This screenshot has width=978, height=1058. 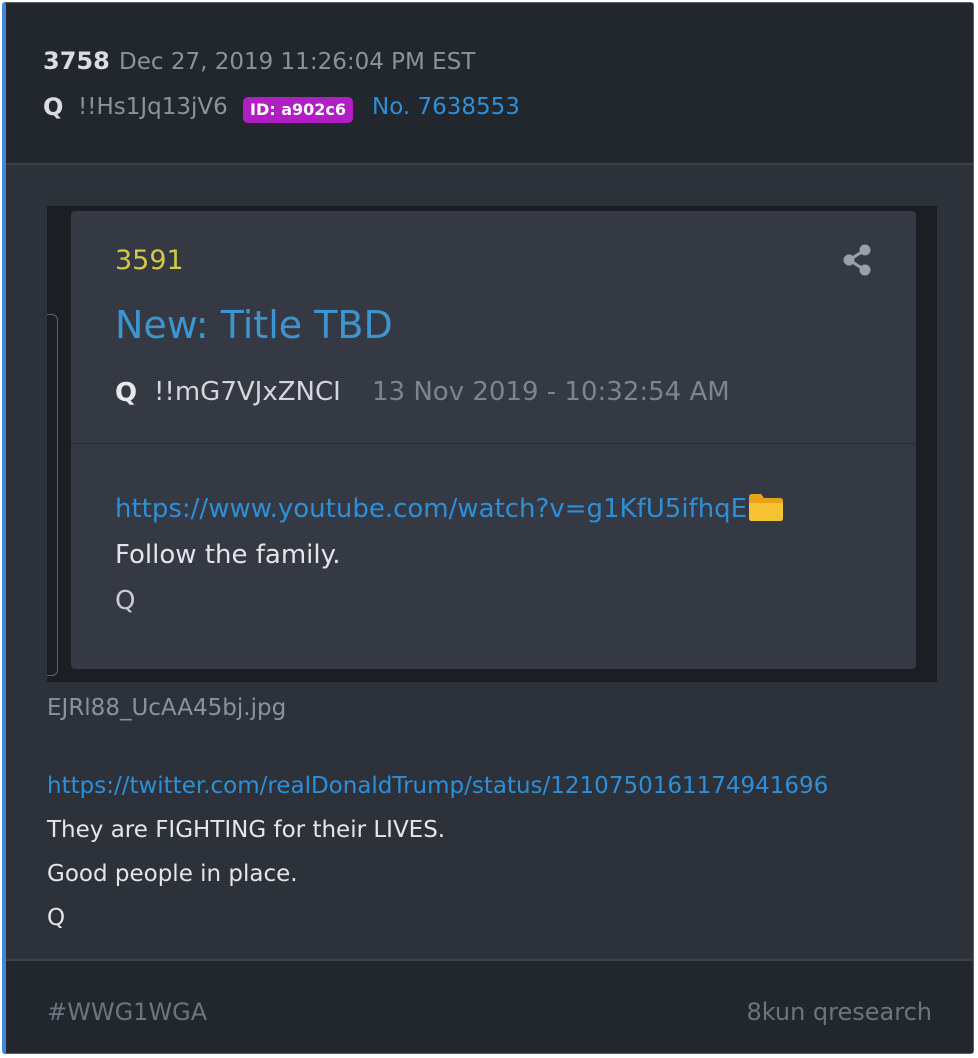 I want to click on quote-frame-edge, so click(x=52, y=495).